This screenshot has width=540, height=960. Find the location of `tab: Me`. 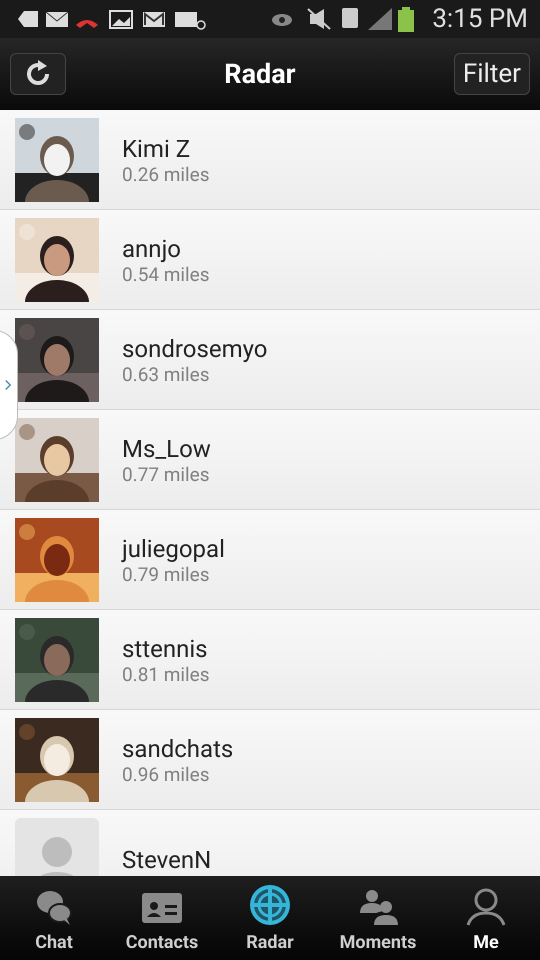

tab: Me is located at coordinates (486, 918).